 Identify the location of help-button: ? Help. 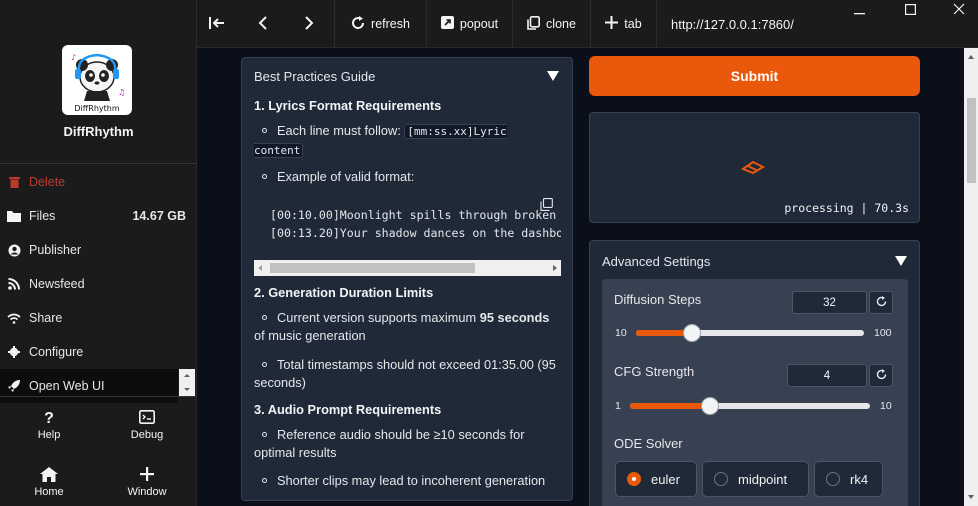
(49, 425).